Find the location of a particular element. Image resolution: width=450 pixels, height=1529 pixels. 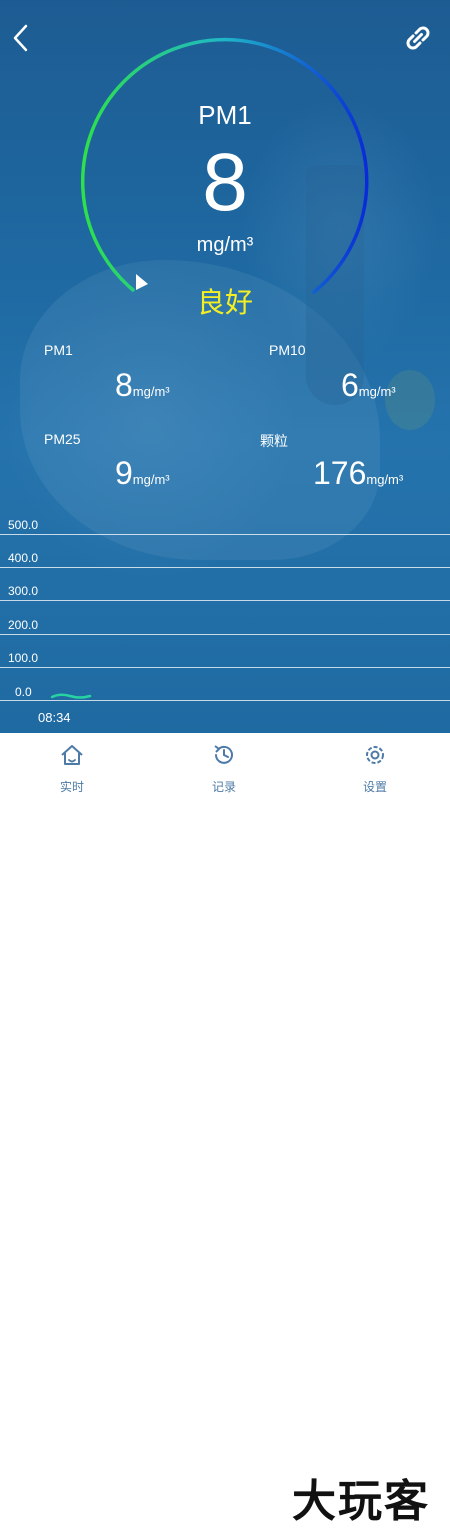

metric-pm1-number: 8 is located at coordinates (124, 385).